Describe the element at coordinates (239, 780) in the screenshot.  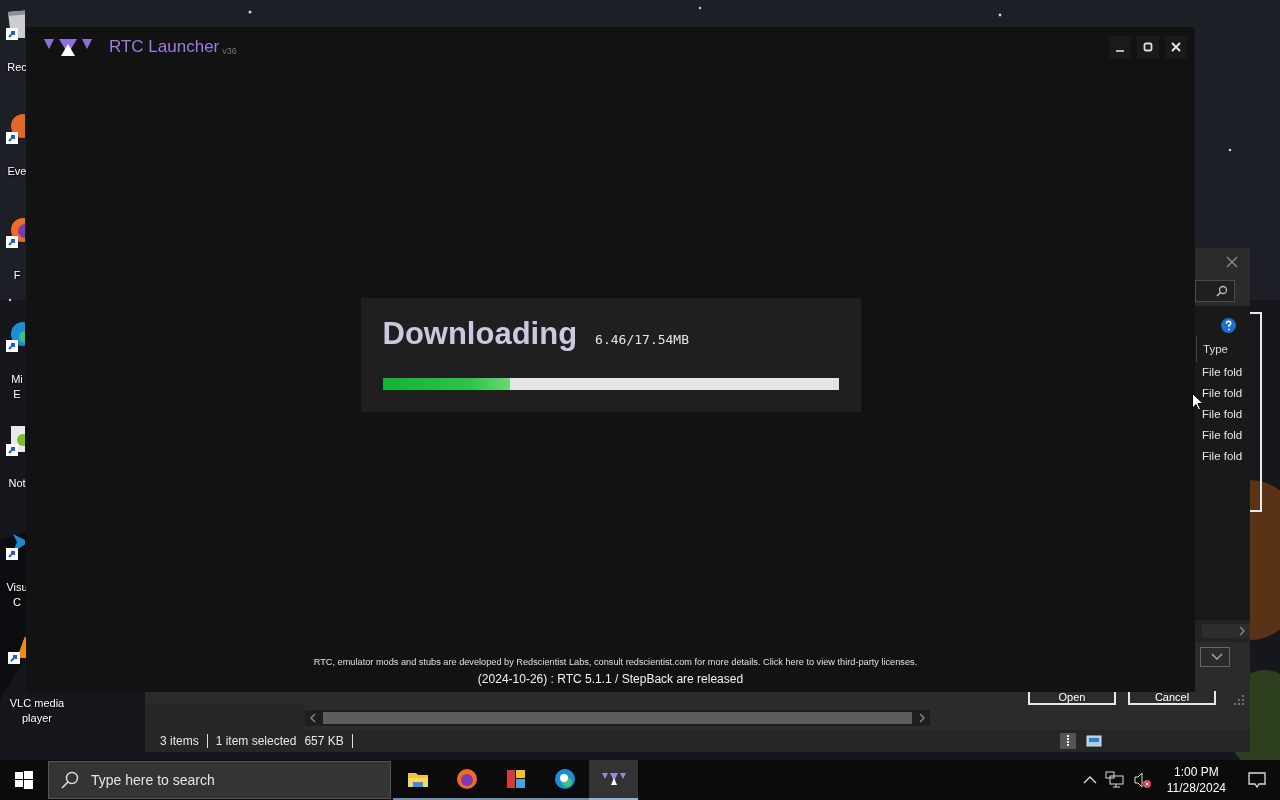
I see `search-input: Type here to search` at that location.